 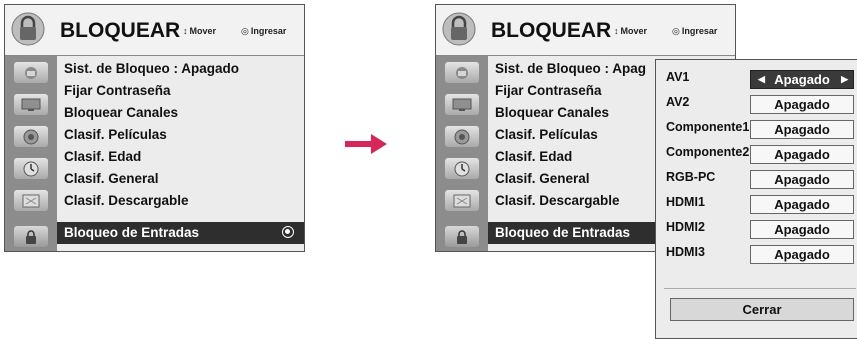 I want to click on menu-item-age-rating: Clasif. Edad, so click(x=180, y=157).